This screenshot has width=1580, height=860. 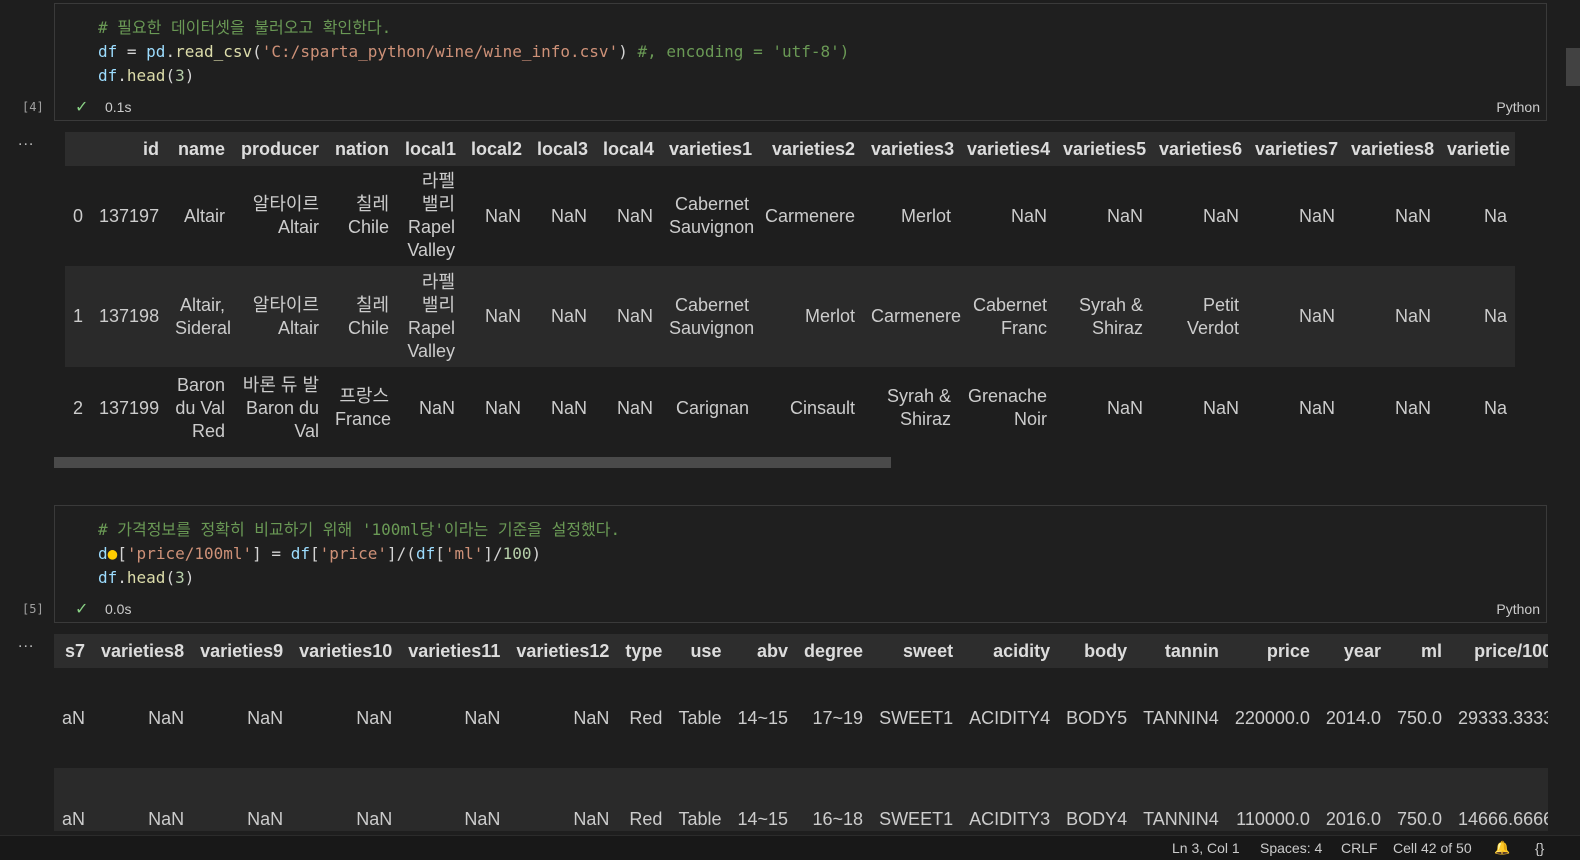 What do you see at coordinates (1518, 107) in the screenshot?
I see `language-label-1: Python` at bounding box center [1518, 107].